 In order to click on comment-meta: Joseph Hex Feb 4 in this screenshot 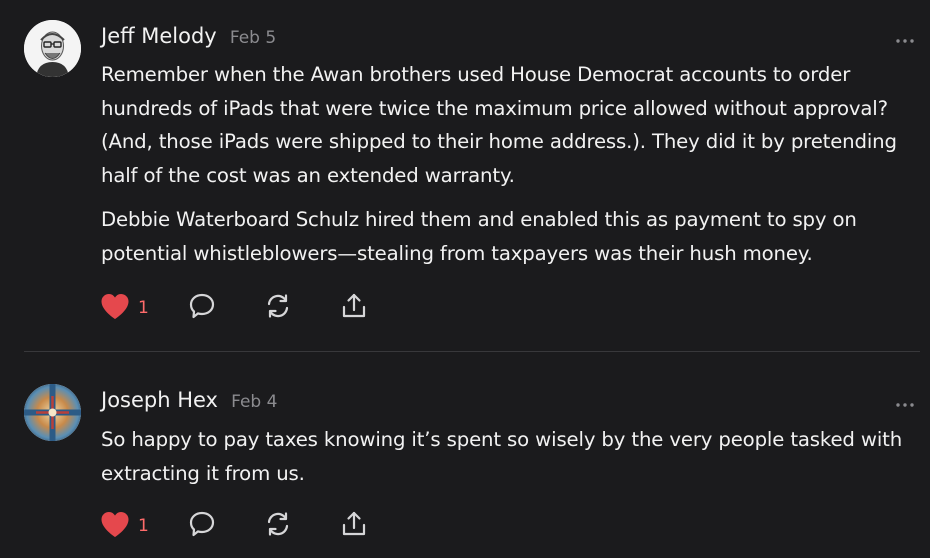, I will do `click(189, 400)`.